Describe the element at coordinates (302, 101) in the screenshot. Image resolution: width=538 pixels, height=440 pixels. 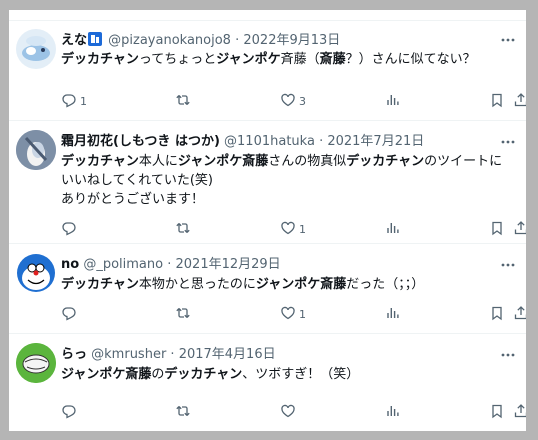
I see `like-count: 3` at that location.